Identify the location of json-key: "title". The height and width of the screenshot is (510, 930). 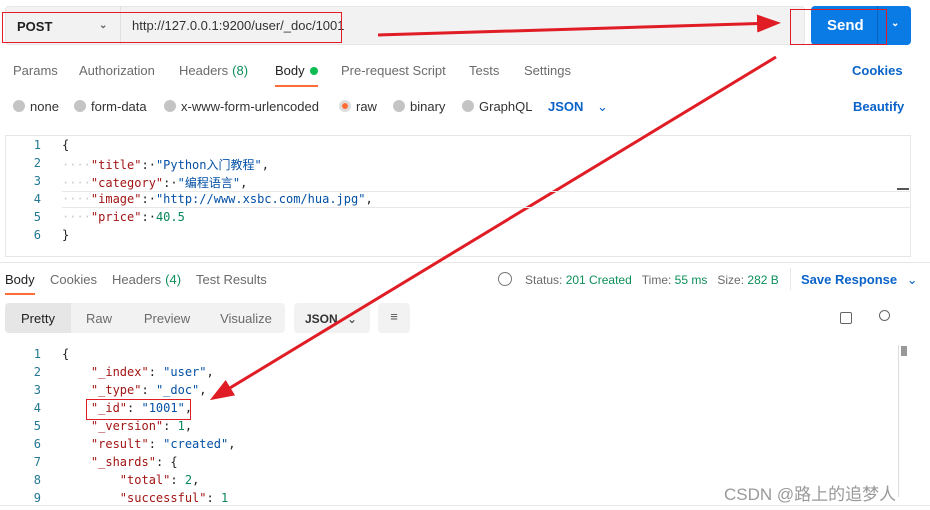
(116, 165).